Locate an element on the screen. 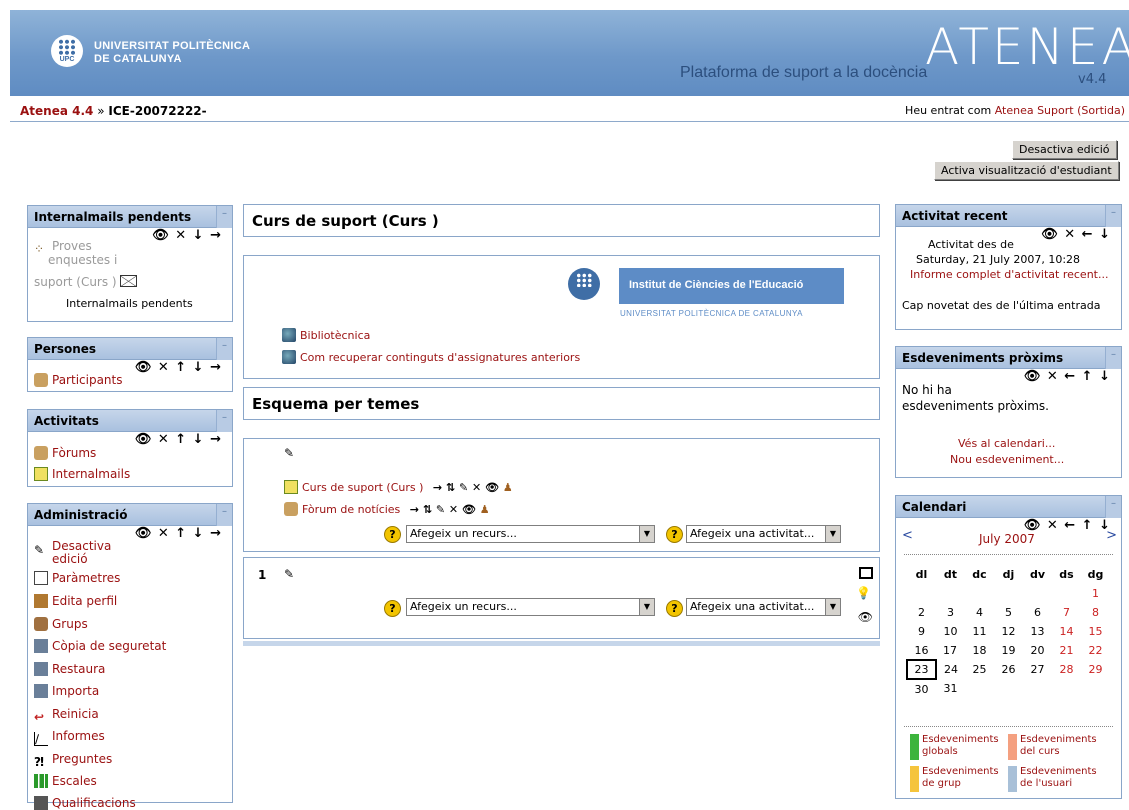 This screenshot has width=1129, height=810. participants-link: Participants is located at coordinates (78, 380).